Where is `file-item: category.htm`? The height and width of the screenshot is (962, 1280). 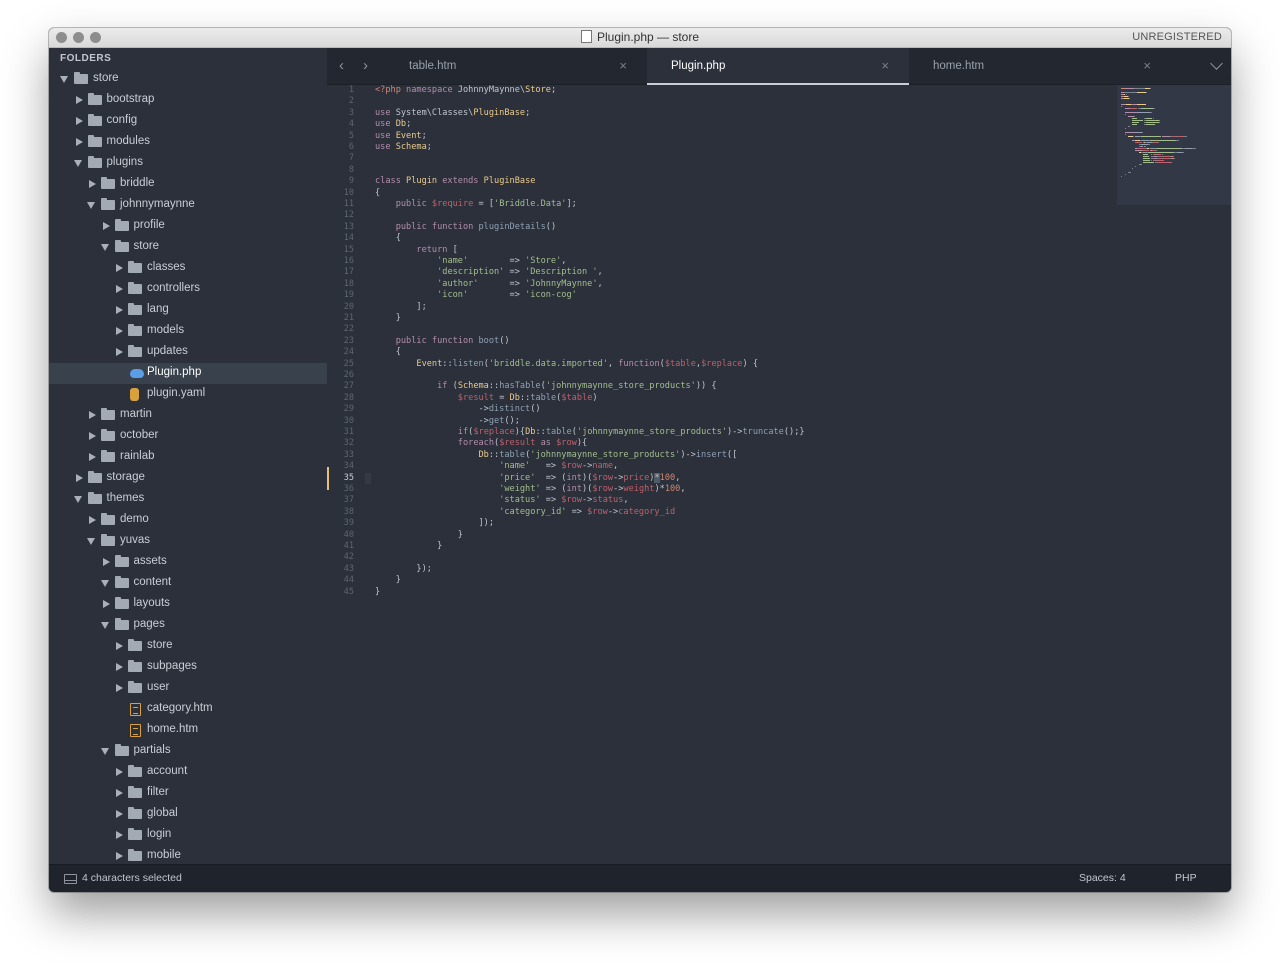 file-item: category.htm is located at coordinates (188, 709).